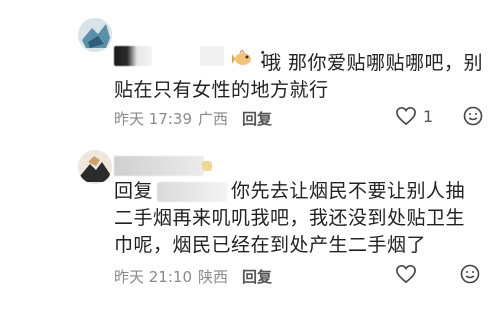  I want to click on comment-body: 哦 那你爱贴哪贴哪吧，别贴在只有女性的地方就行, so click(299, 76).